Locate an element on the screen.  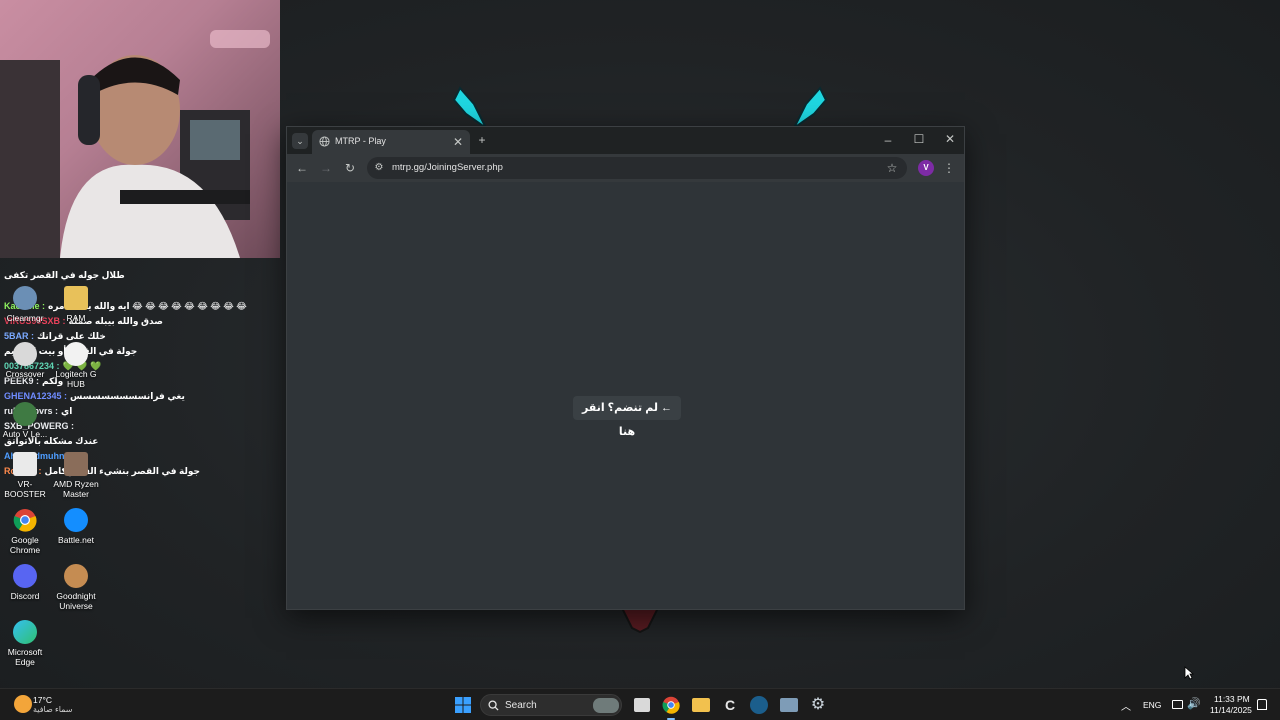
desktop-icon-goodnight: Goodnight Universe is located at coordinates (76, 587).